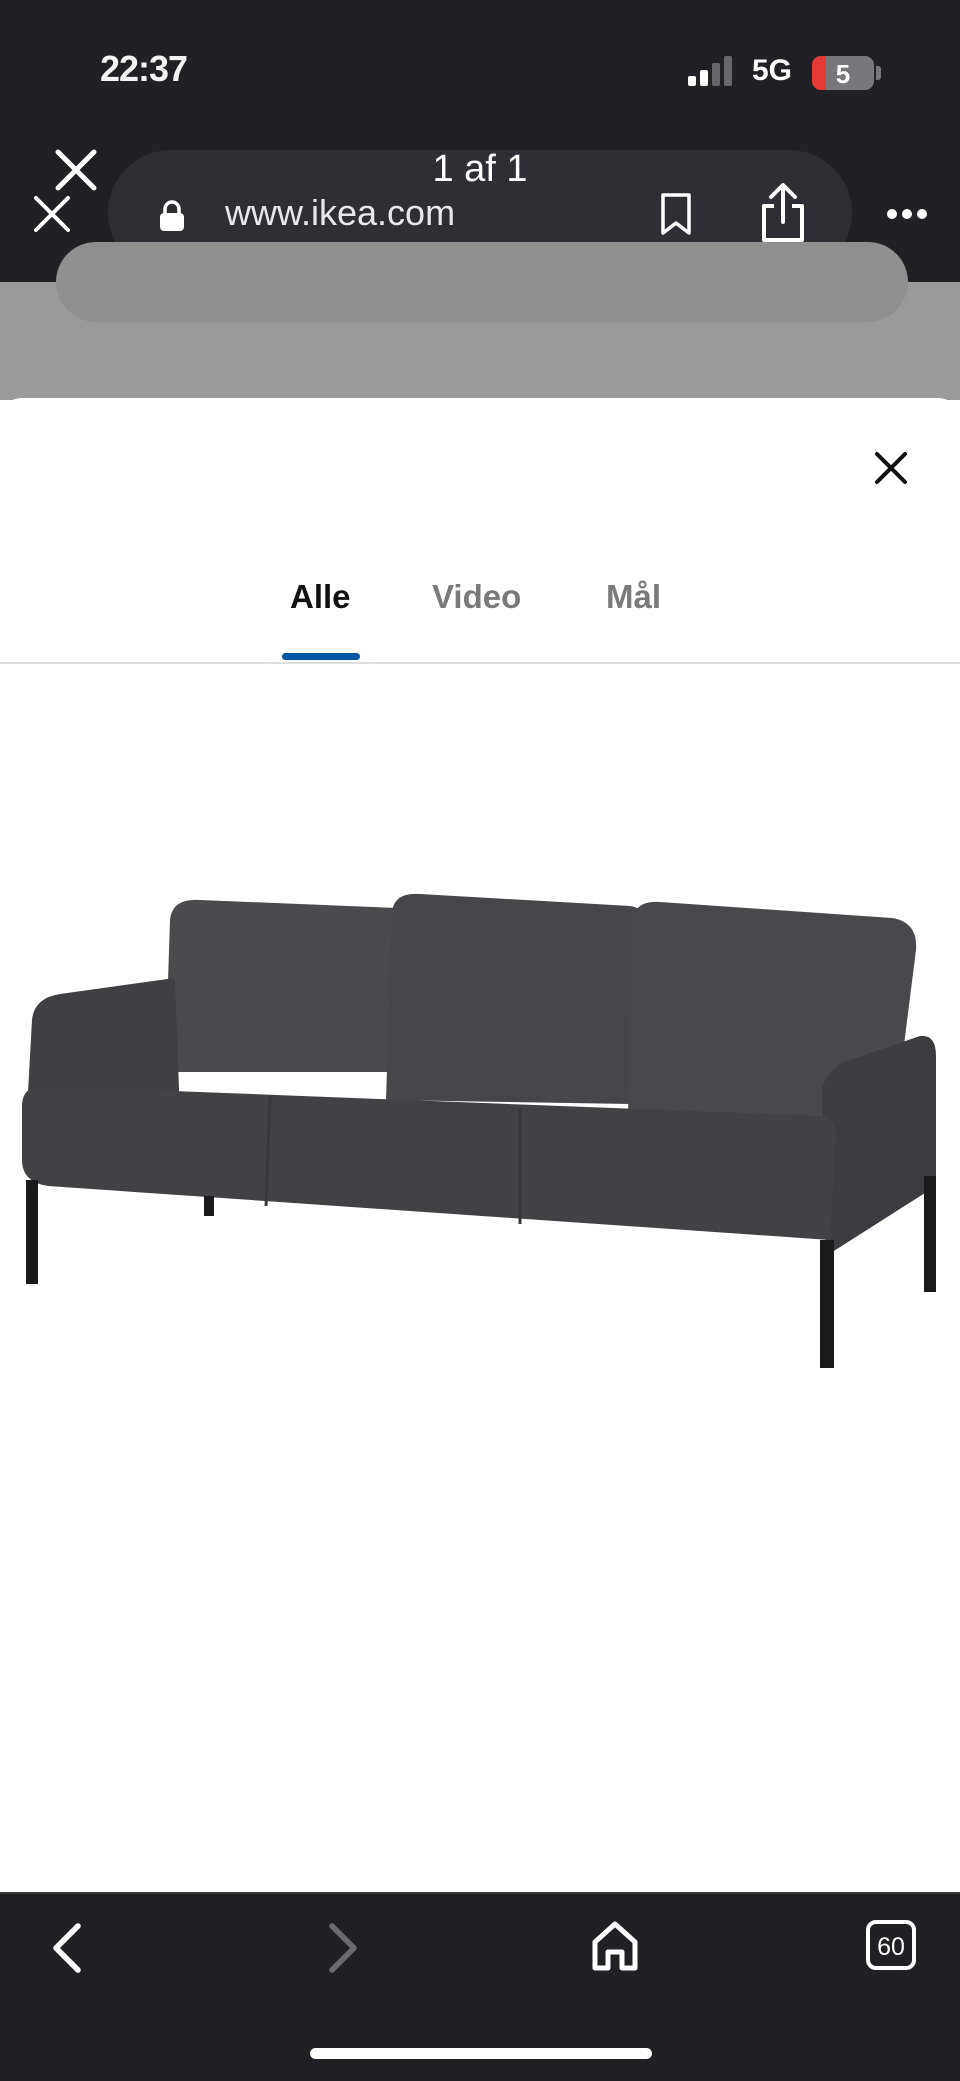  Describe the element at coordinates (907, 214) in the screenshot. I see `more-icon` at that location.